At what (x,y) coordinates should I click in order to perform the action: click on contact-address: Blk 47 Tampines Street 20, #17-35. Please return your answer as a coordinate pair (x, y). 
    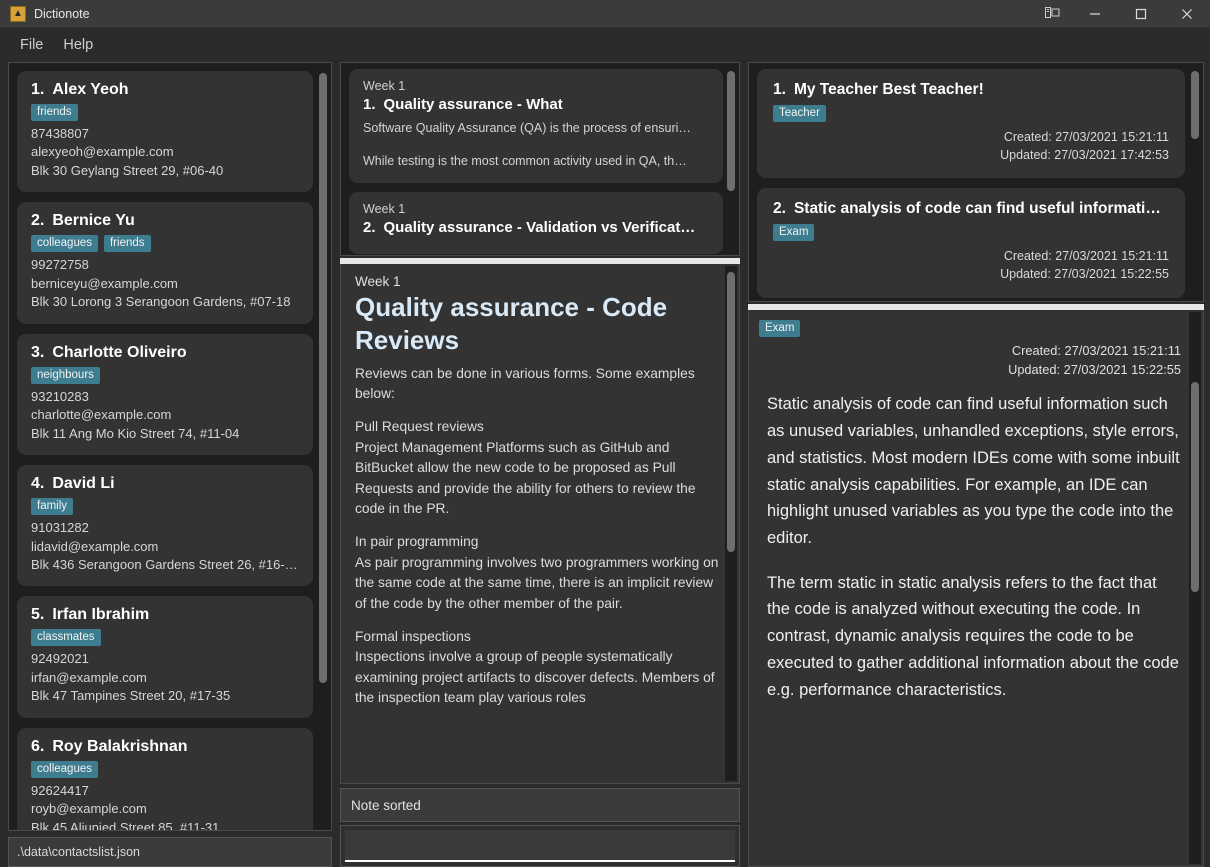
    Looking at the image, I should click on (131, 696).